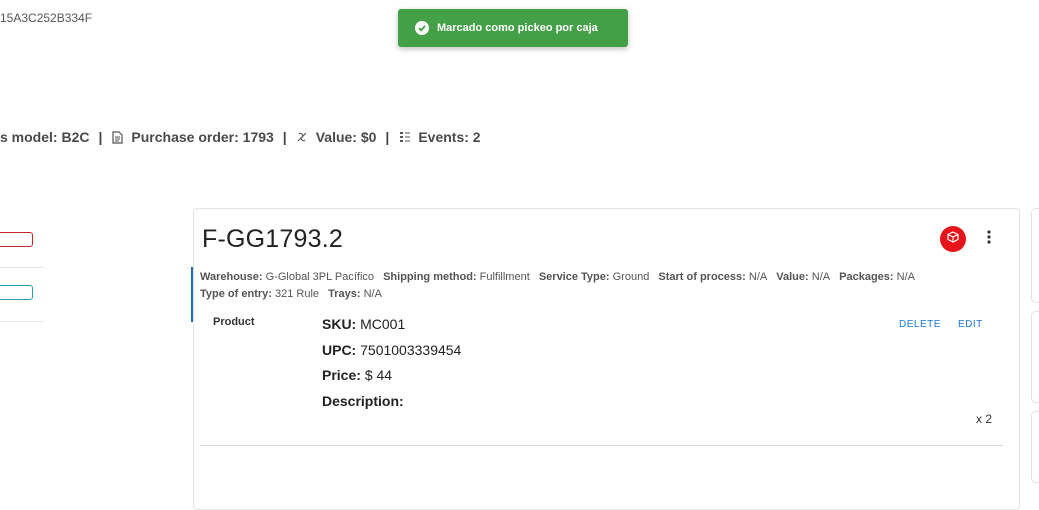 The image size is (1039, 510). Describe the element at coordinates (341, 375) in the screenshot. I see `price-label: Price:` at that location.